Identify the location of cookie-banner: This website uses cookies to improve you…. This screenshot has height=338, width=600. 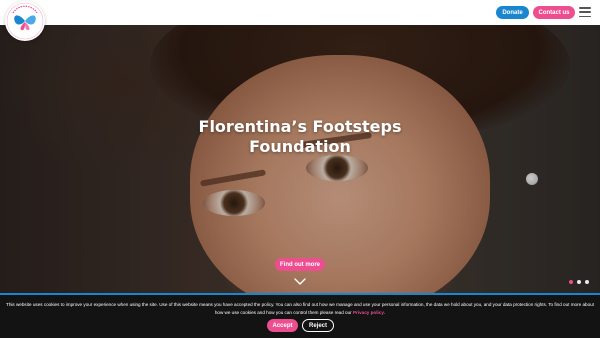
(300, 315).